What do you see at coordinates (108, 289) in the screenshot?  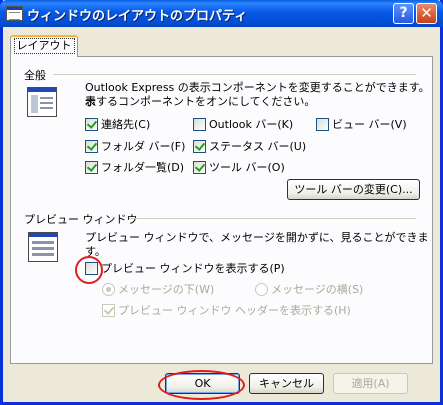 I see `below-messages-radio-button` at bounding box center [108, 289].